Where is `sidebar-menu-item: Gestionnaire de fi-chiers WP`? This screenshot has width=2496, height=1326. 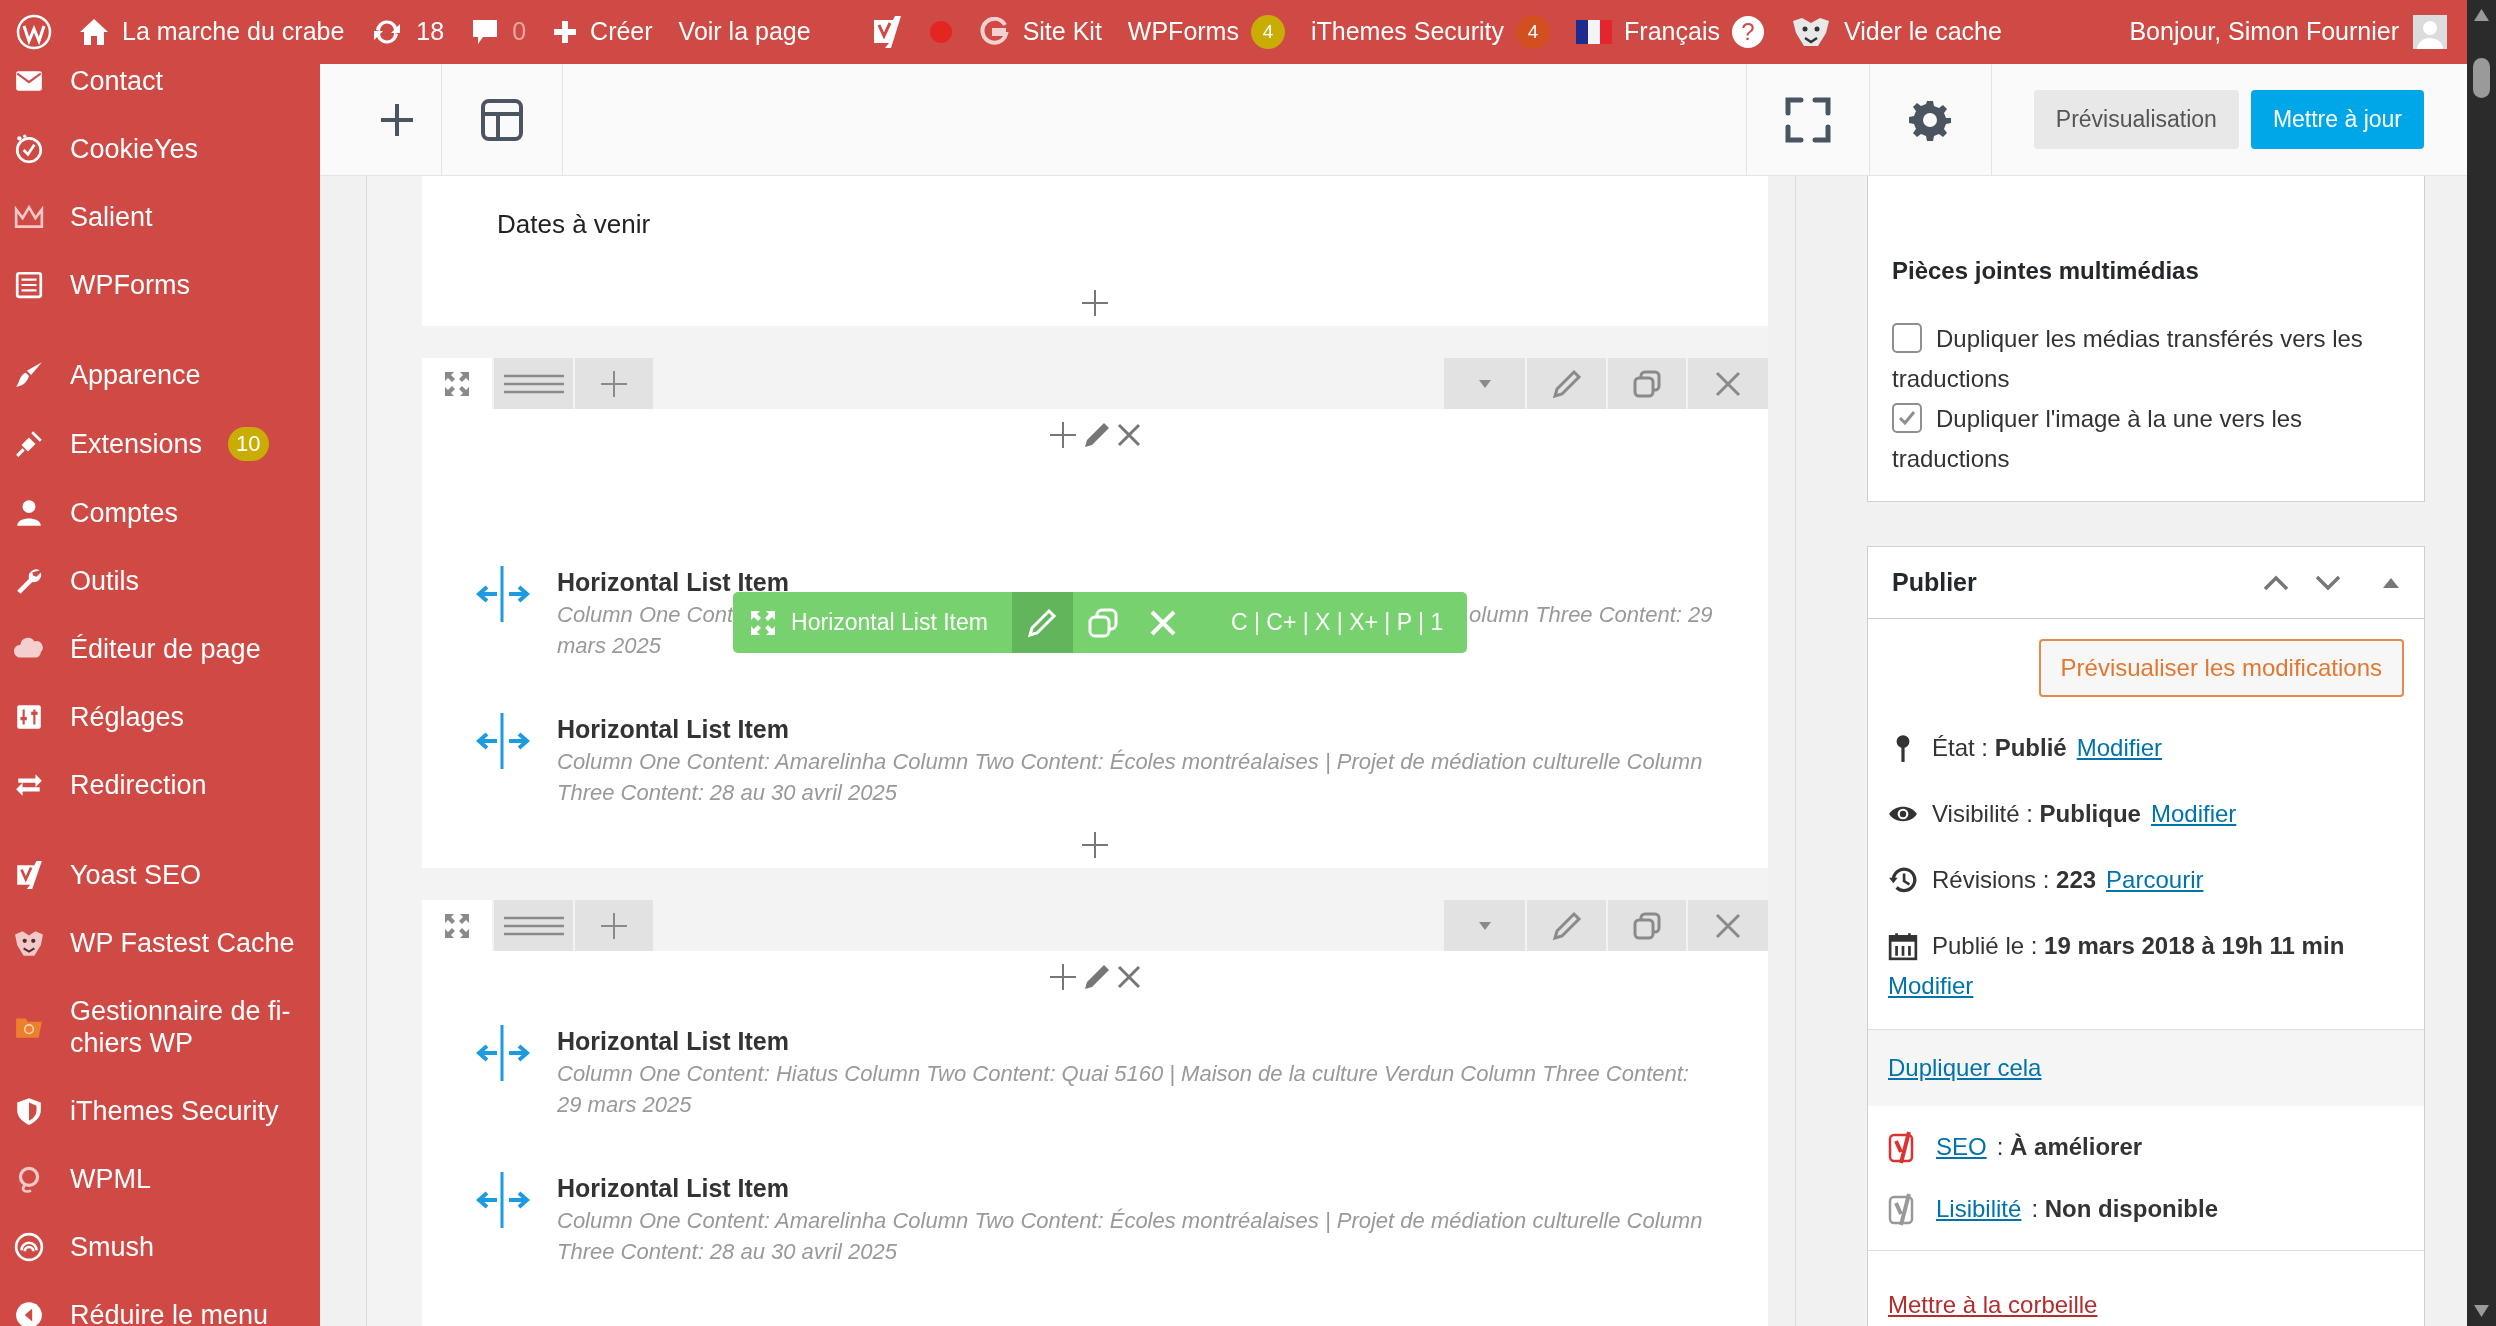
sidebar-menu-item: Gestionnaire de fi-chiers WP is located at coordinates (160, 1027).